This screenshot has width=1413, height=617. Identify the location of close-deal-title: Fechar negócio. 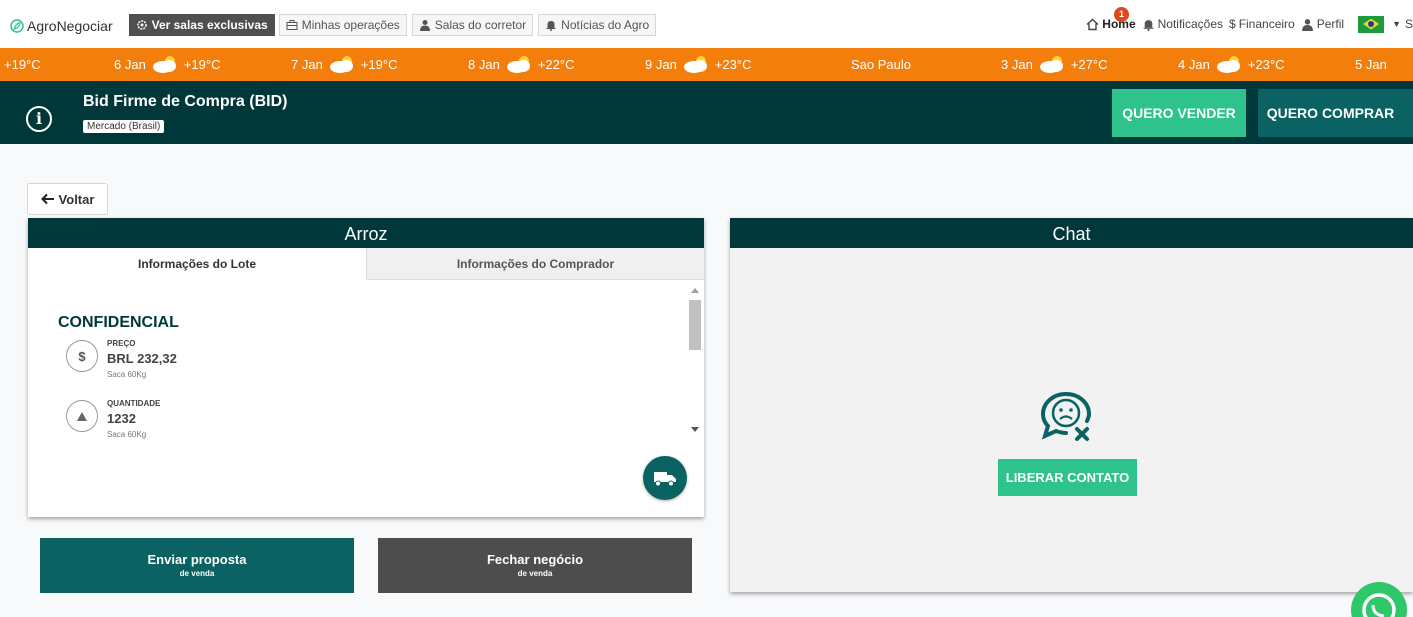
(535, 559).